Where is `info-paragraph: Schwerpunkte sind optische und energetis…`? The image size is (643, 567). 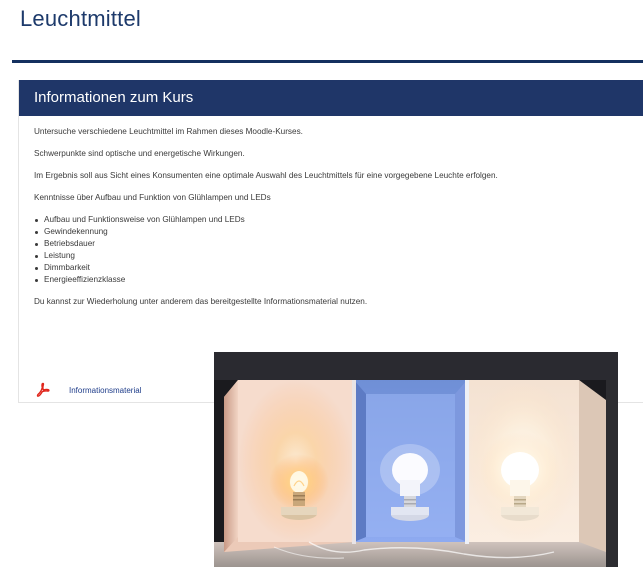
info-paragraph: Schwerpunkte sind optische und energetis… is located at coordinates (139, 153).